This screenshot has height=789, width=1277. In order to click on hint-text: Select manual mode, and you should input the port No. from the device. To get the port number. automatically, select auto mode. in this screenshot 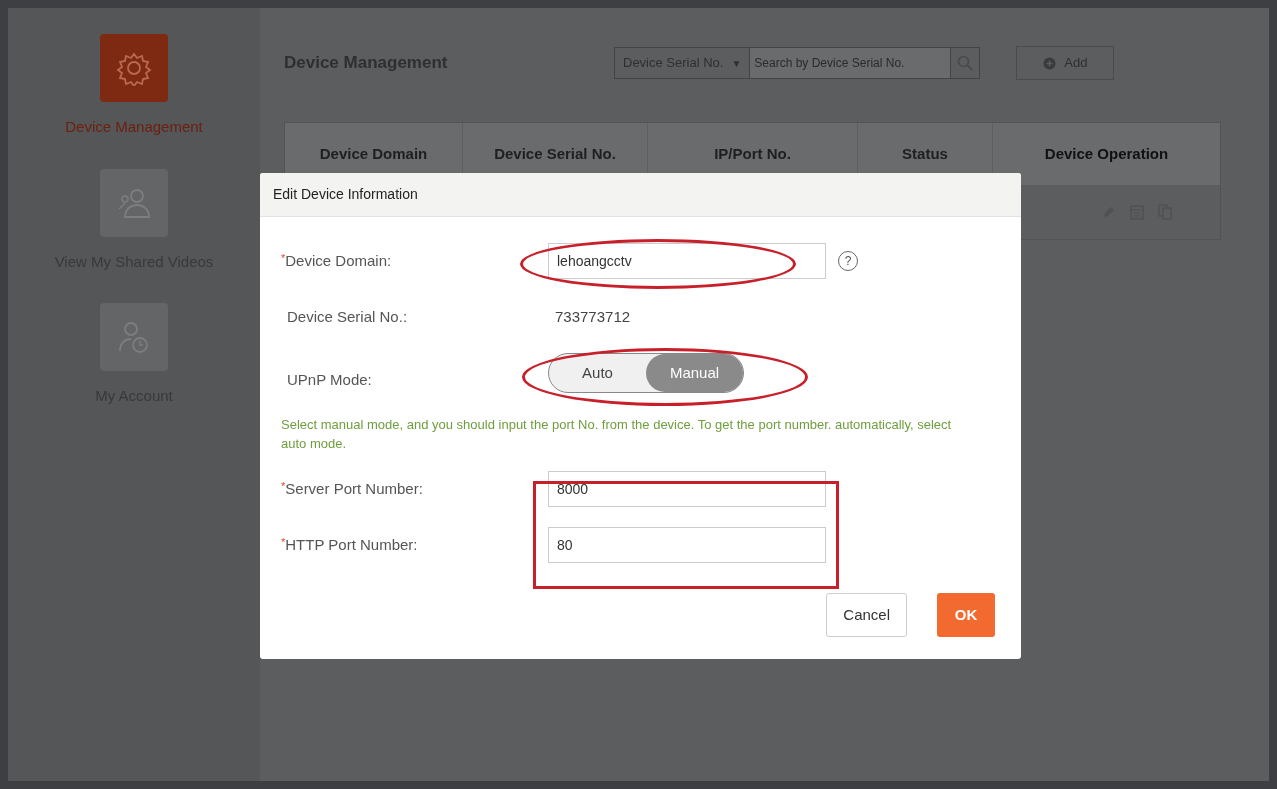, I will do `click(616, 434)`.